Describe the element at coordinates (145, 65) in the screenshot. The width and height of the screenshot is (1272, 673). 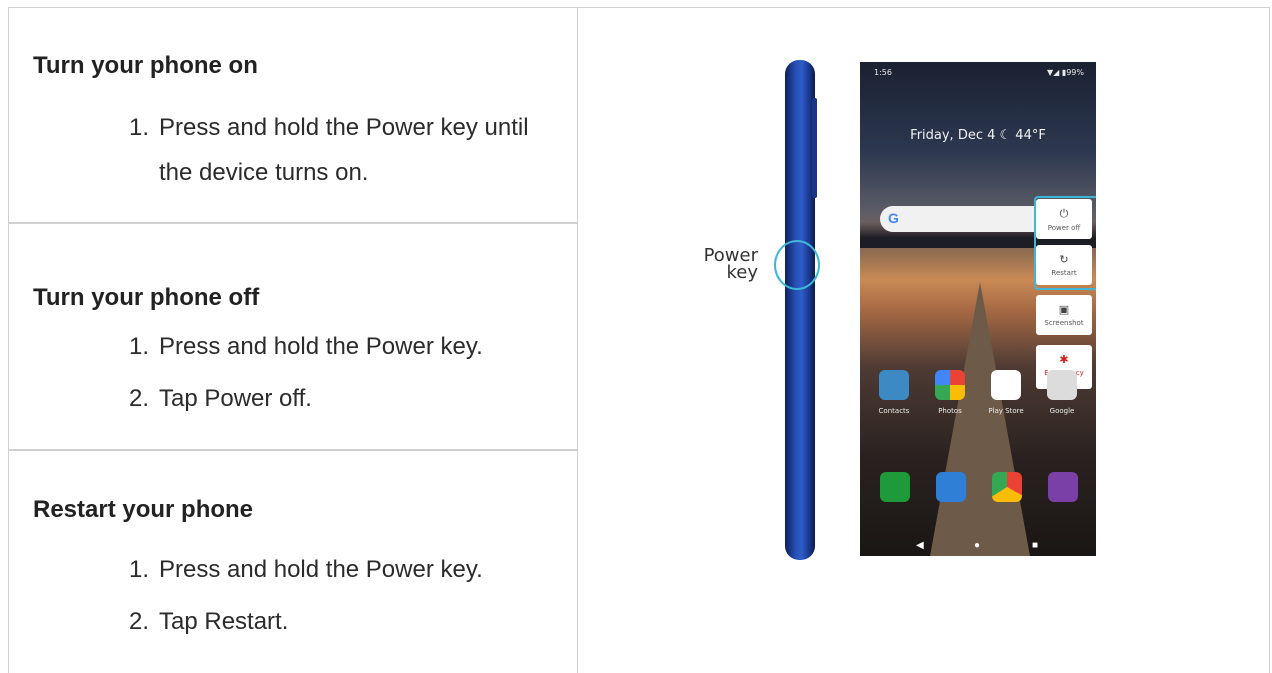
I see `section-title: Turn your phone on` at that location.